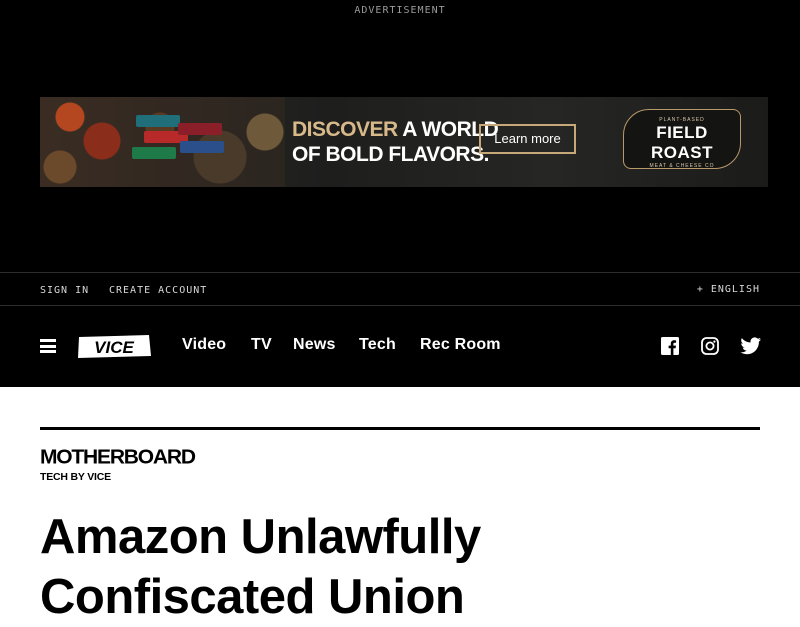 Image resolution: width=800 pixels, height=627 pixels. What do you see at coordinates (395, 142) in the screenshot?
I see `ad-headline: DISCOVER A WORLD OF BOLD FLAVORS.` at bounding box center [395, 142].